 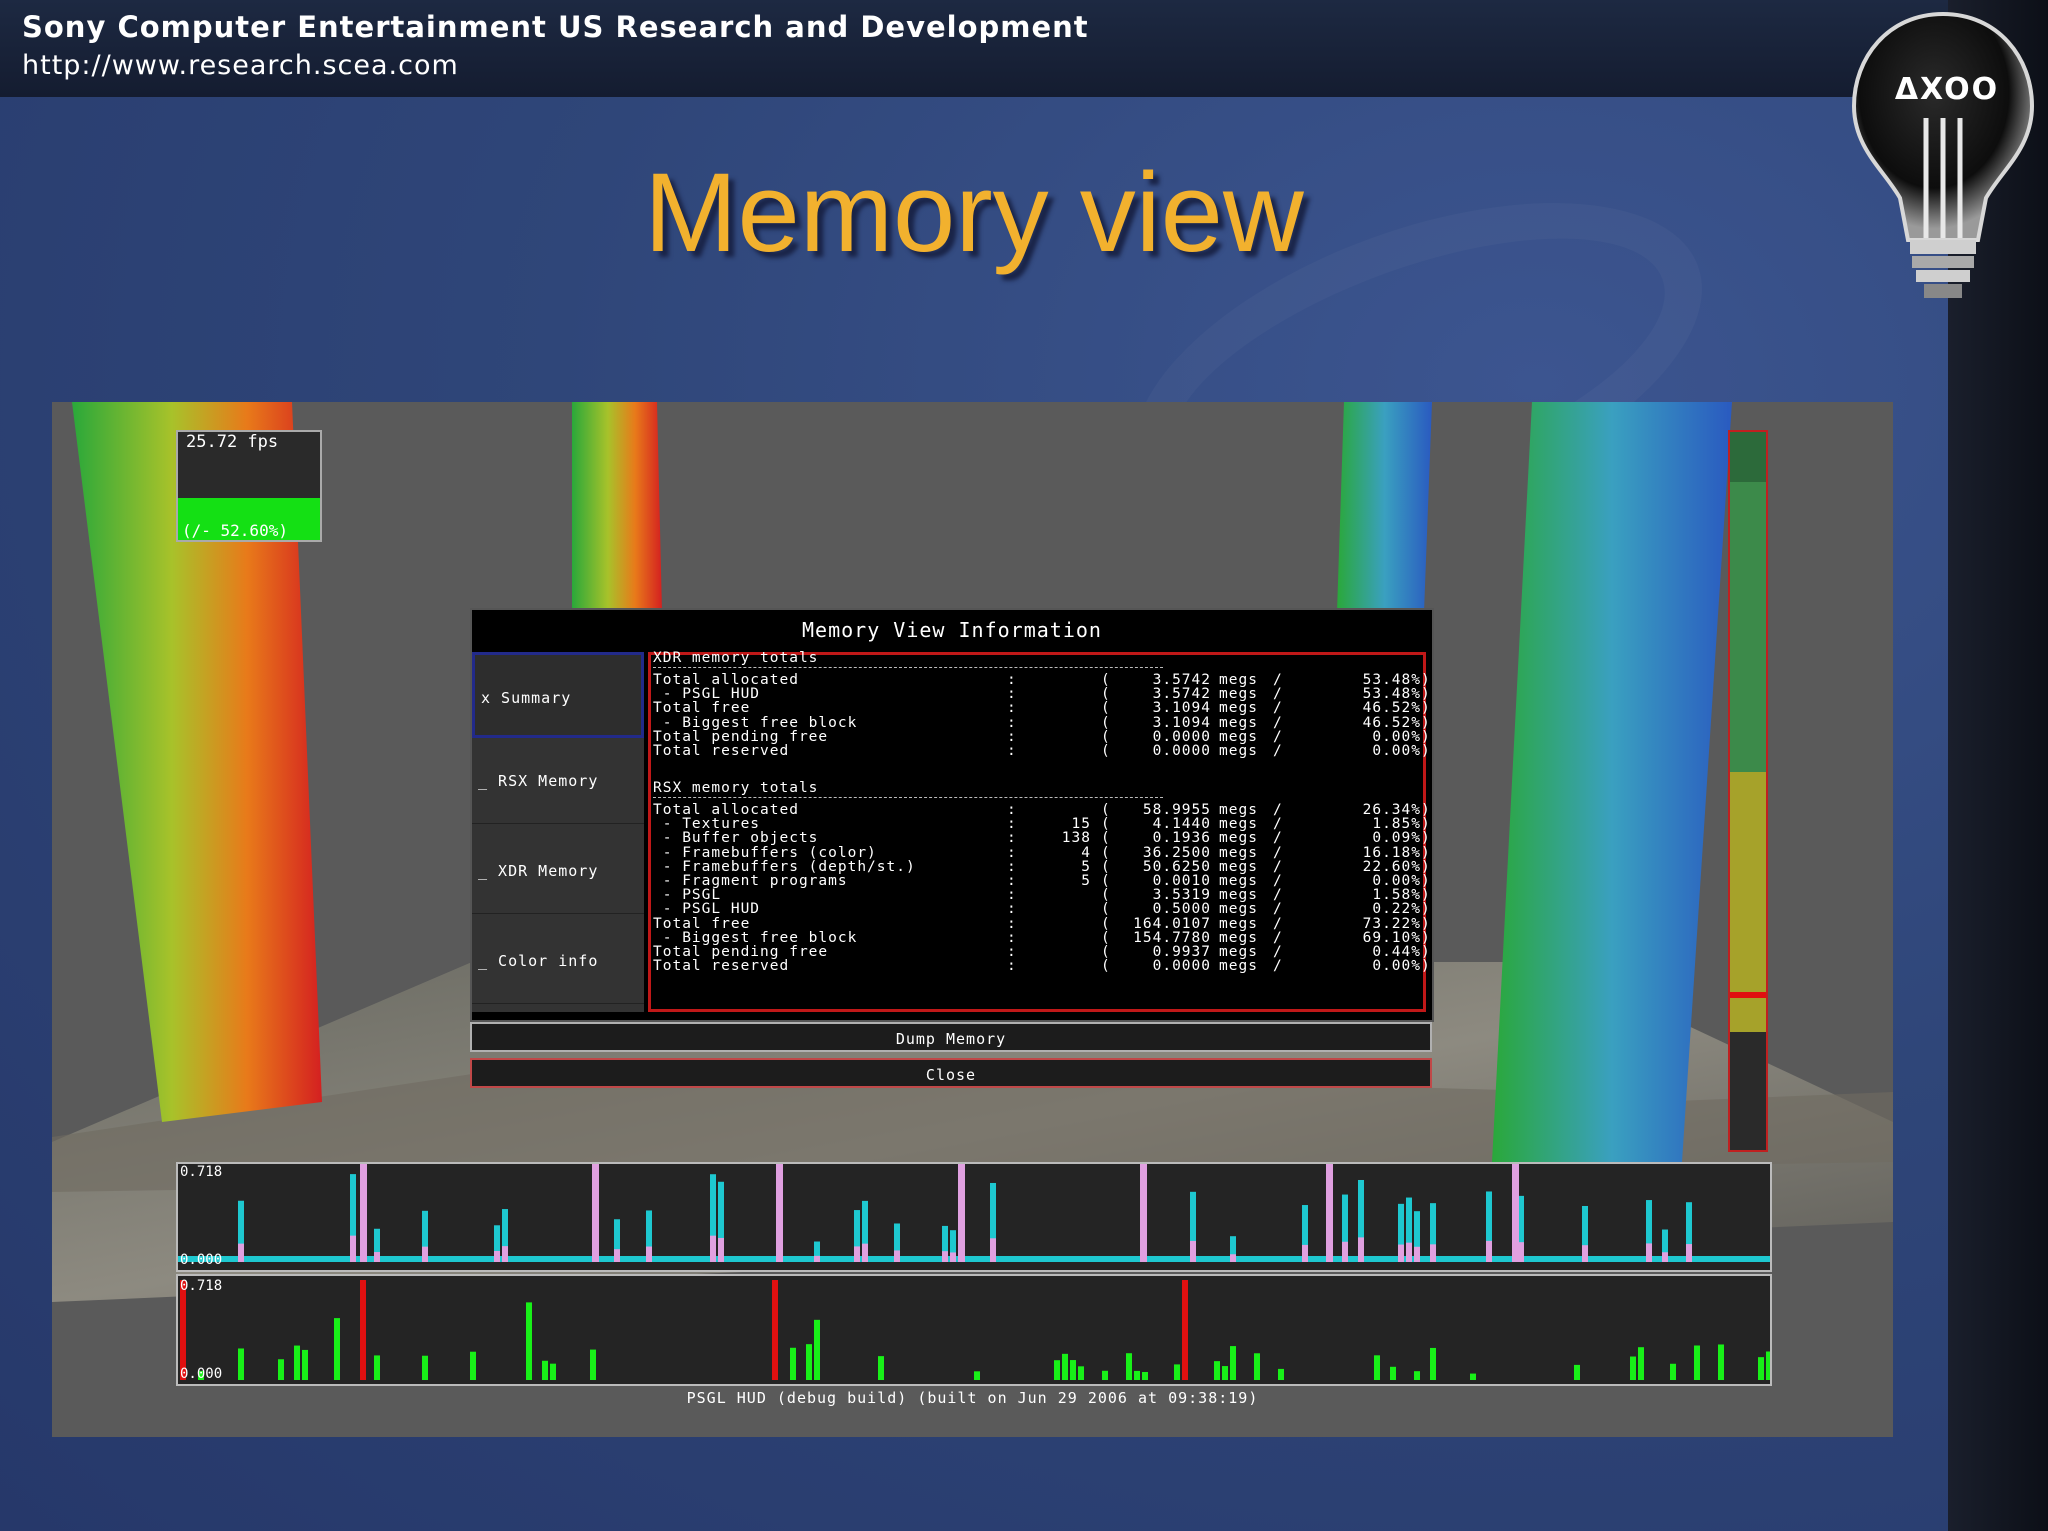 What do you see at coordinates (1041, 737) in the screenshot?
I see `memory-row: Total pending free:(0.0000 megs/0.00%)` at bounding box center [1041, 737].